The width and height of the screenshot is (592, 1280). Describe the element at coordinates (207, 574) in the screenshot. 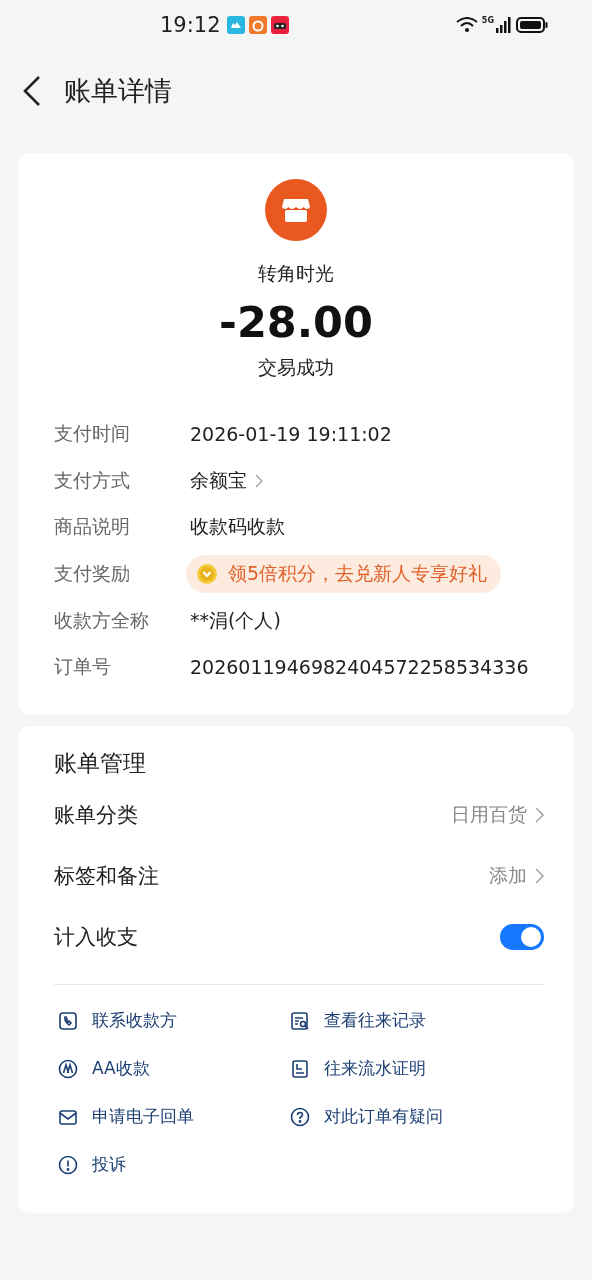

I see `coin-icon` at that location.